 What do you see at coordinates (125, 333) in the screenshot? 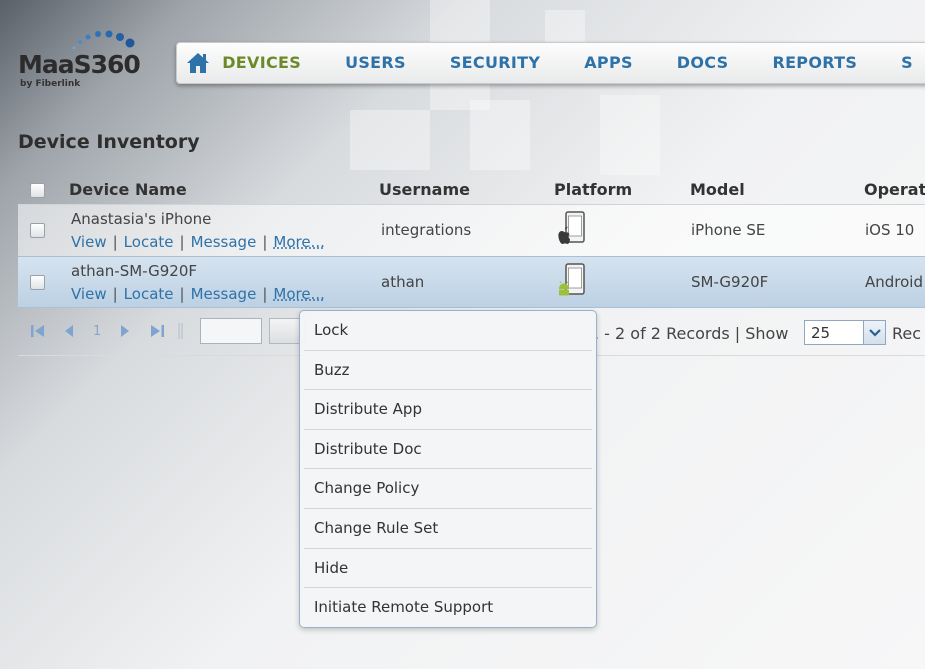
I see `next-page-icon` at bounding box center [125, 333].